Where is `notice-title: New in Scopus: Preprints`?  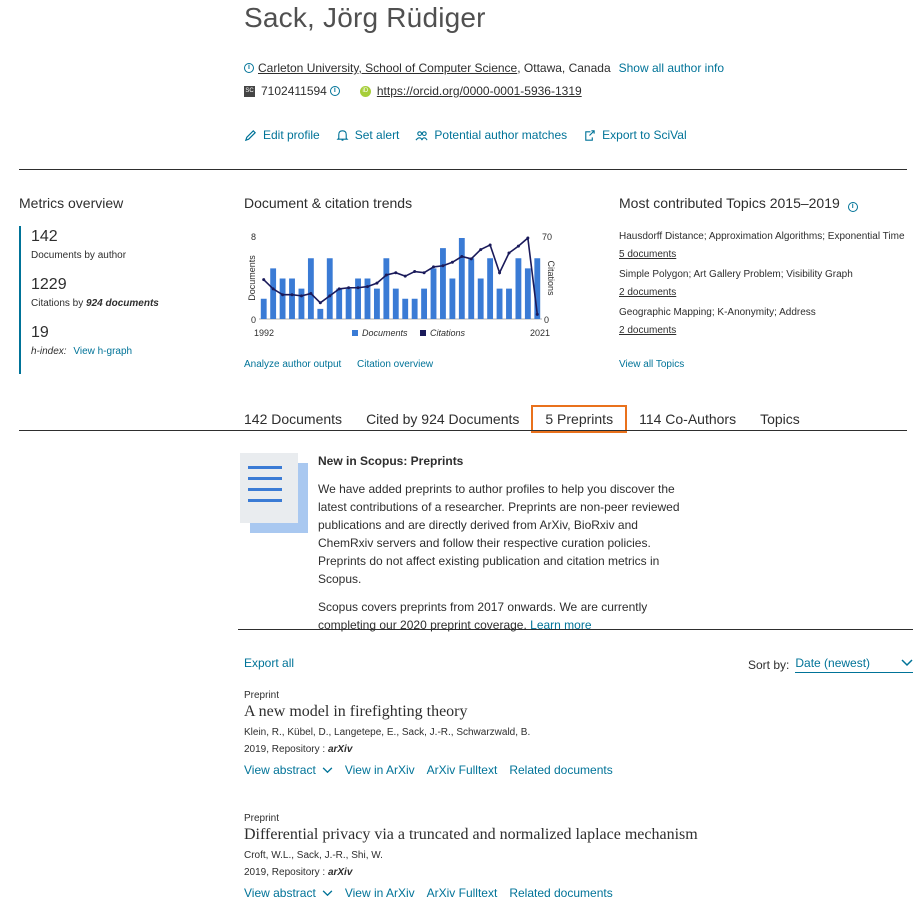 notice-title: New in Scopus: Preprints is located at coordinates (391, 461).